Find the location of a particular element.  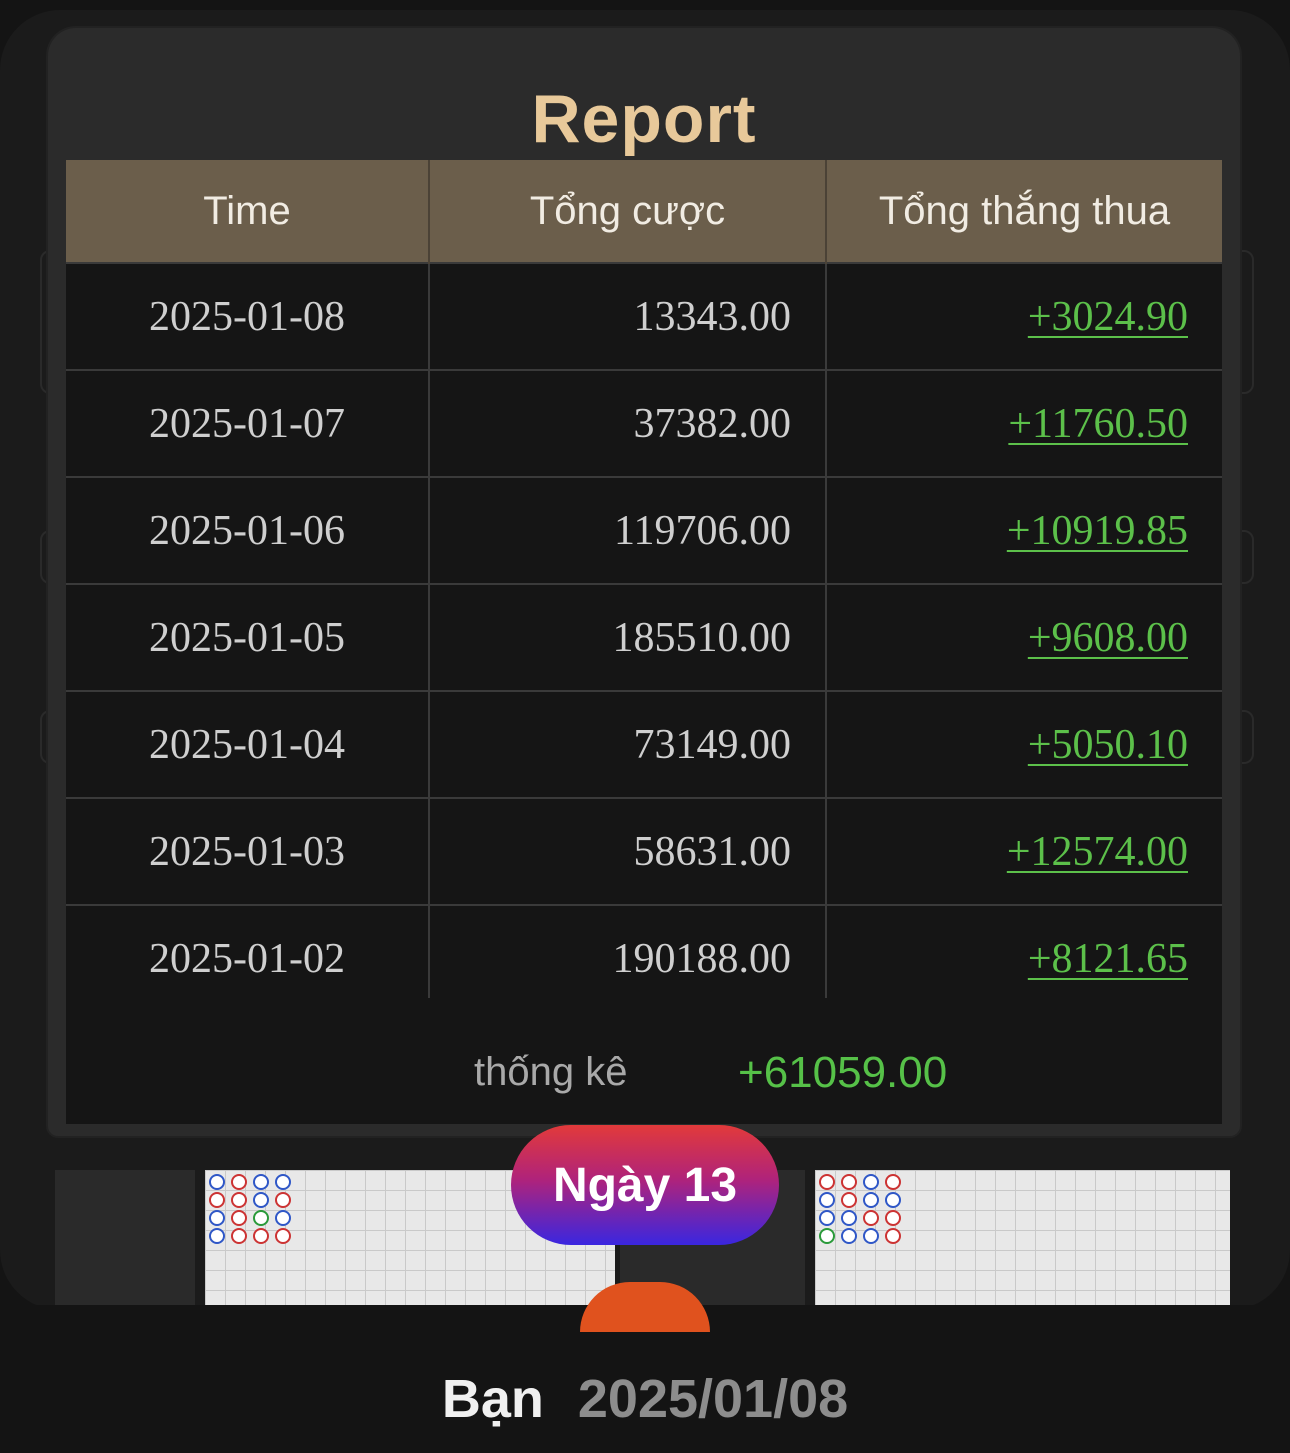

row-bet: 185510.00 is located at coordinates (627, 637).